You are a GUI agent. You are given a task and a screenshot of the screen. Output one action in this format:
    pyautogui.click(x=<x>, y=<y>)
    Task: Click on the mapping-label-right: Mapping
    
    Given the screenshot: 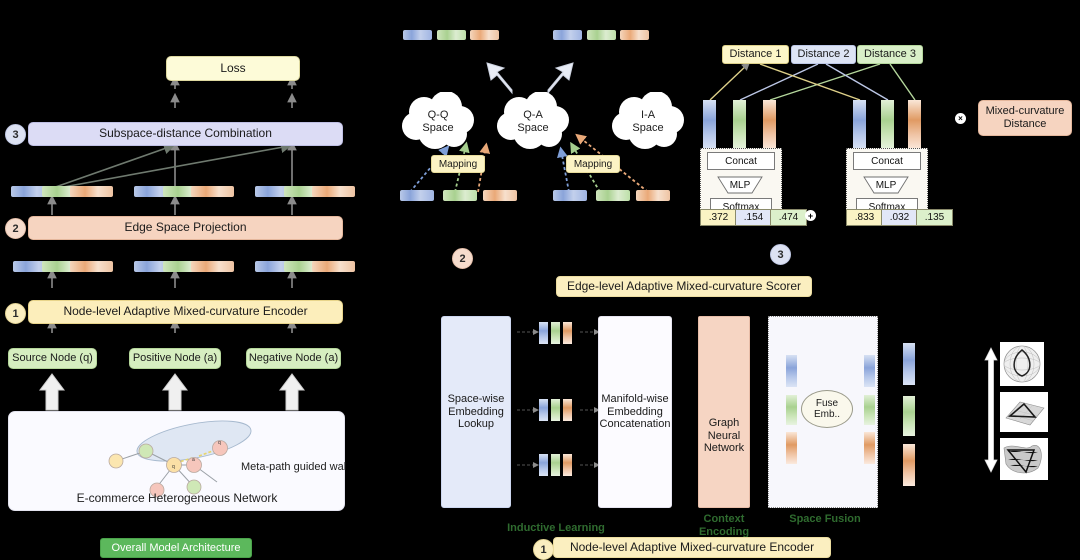 What is the action you would take?
    pyautogui.click(x=593, y=164)
    